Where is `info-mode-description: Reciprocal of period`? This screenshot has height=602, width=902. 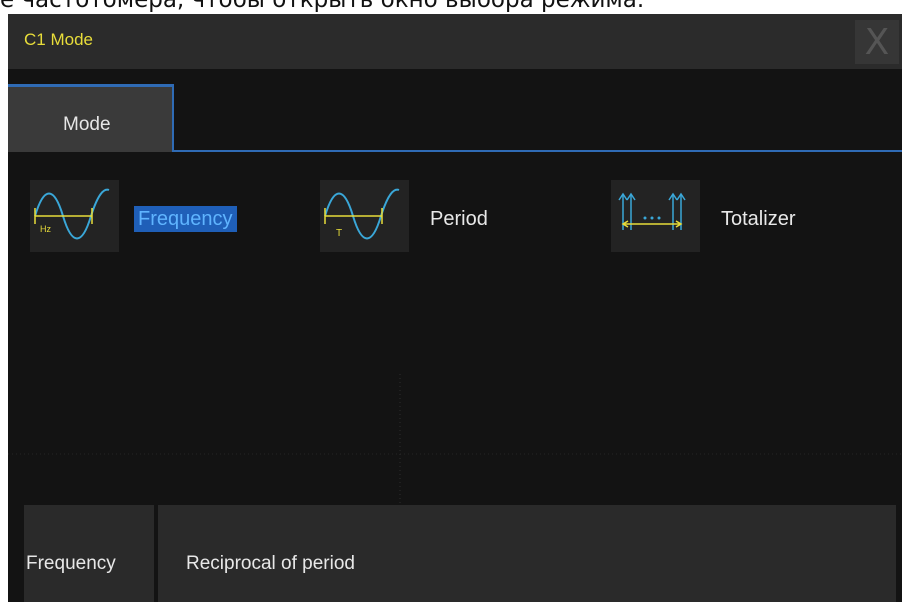
info-mode-description: Reciprocal of period is located at coordinates (527, 553).